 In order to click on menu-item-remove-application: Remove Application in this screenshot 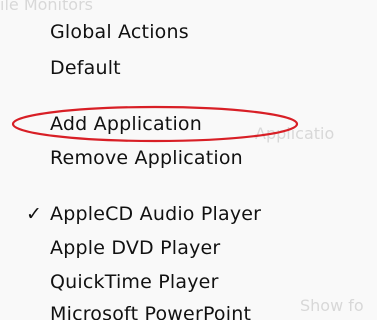, I will do `click(146, 158)`.